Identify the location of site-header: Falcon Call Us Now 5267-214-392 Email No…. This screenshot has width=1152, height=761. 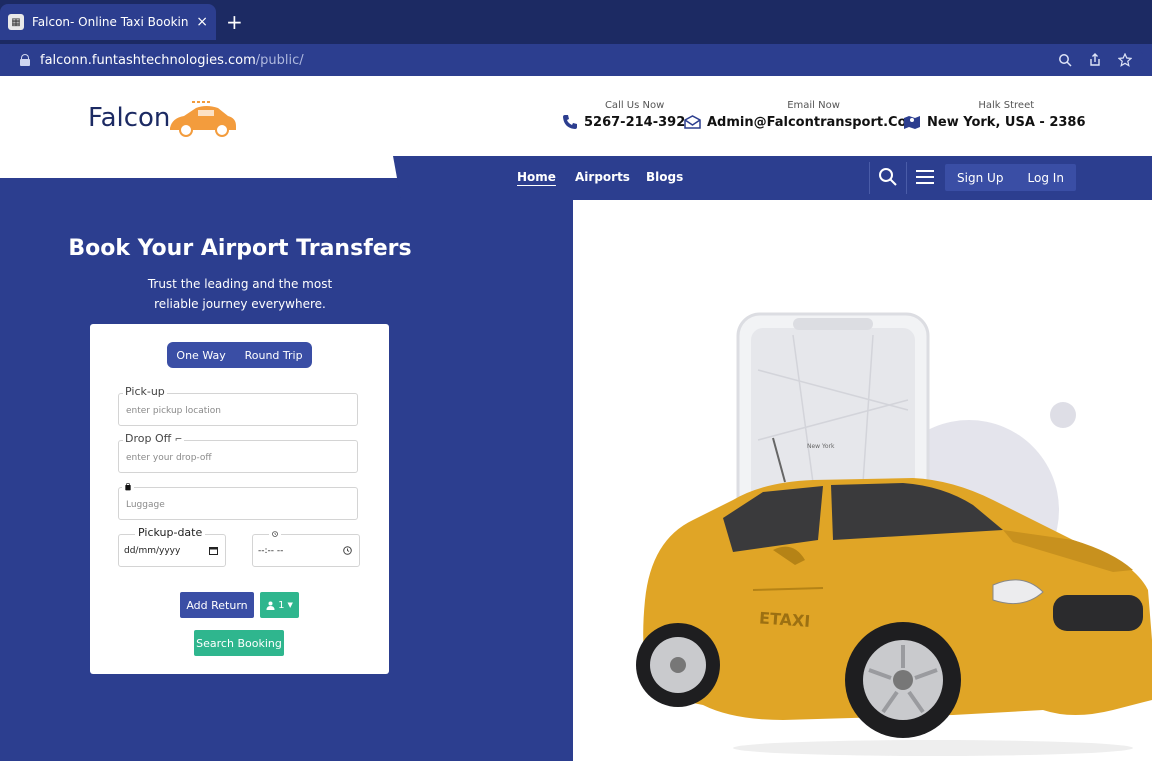
(576, 116).